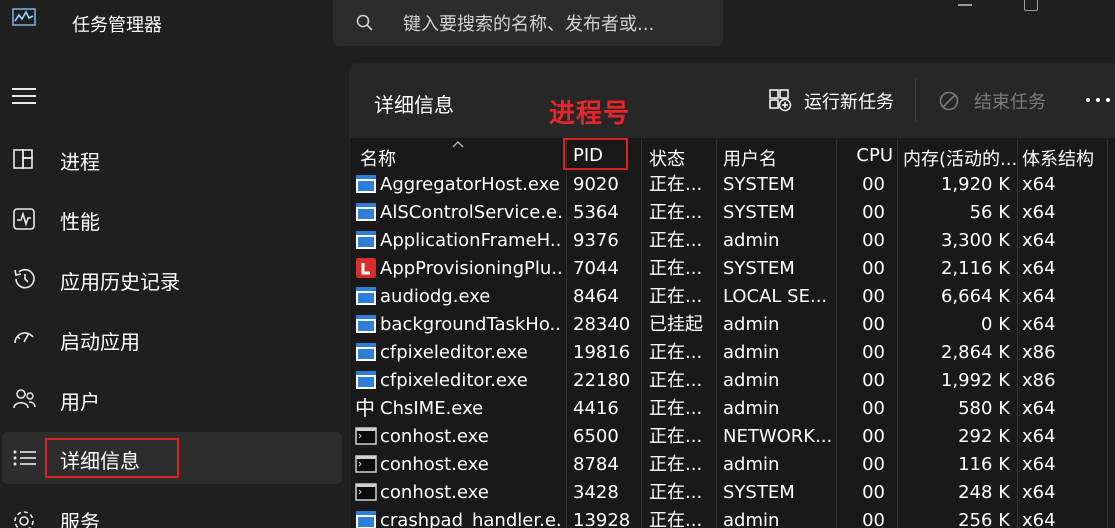 The height and width of the screenshot is (528, 1115). I want to click on pid-highlight-box, so click(595, 154).